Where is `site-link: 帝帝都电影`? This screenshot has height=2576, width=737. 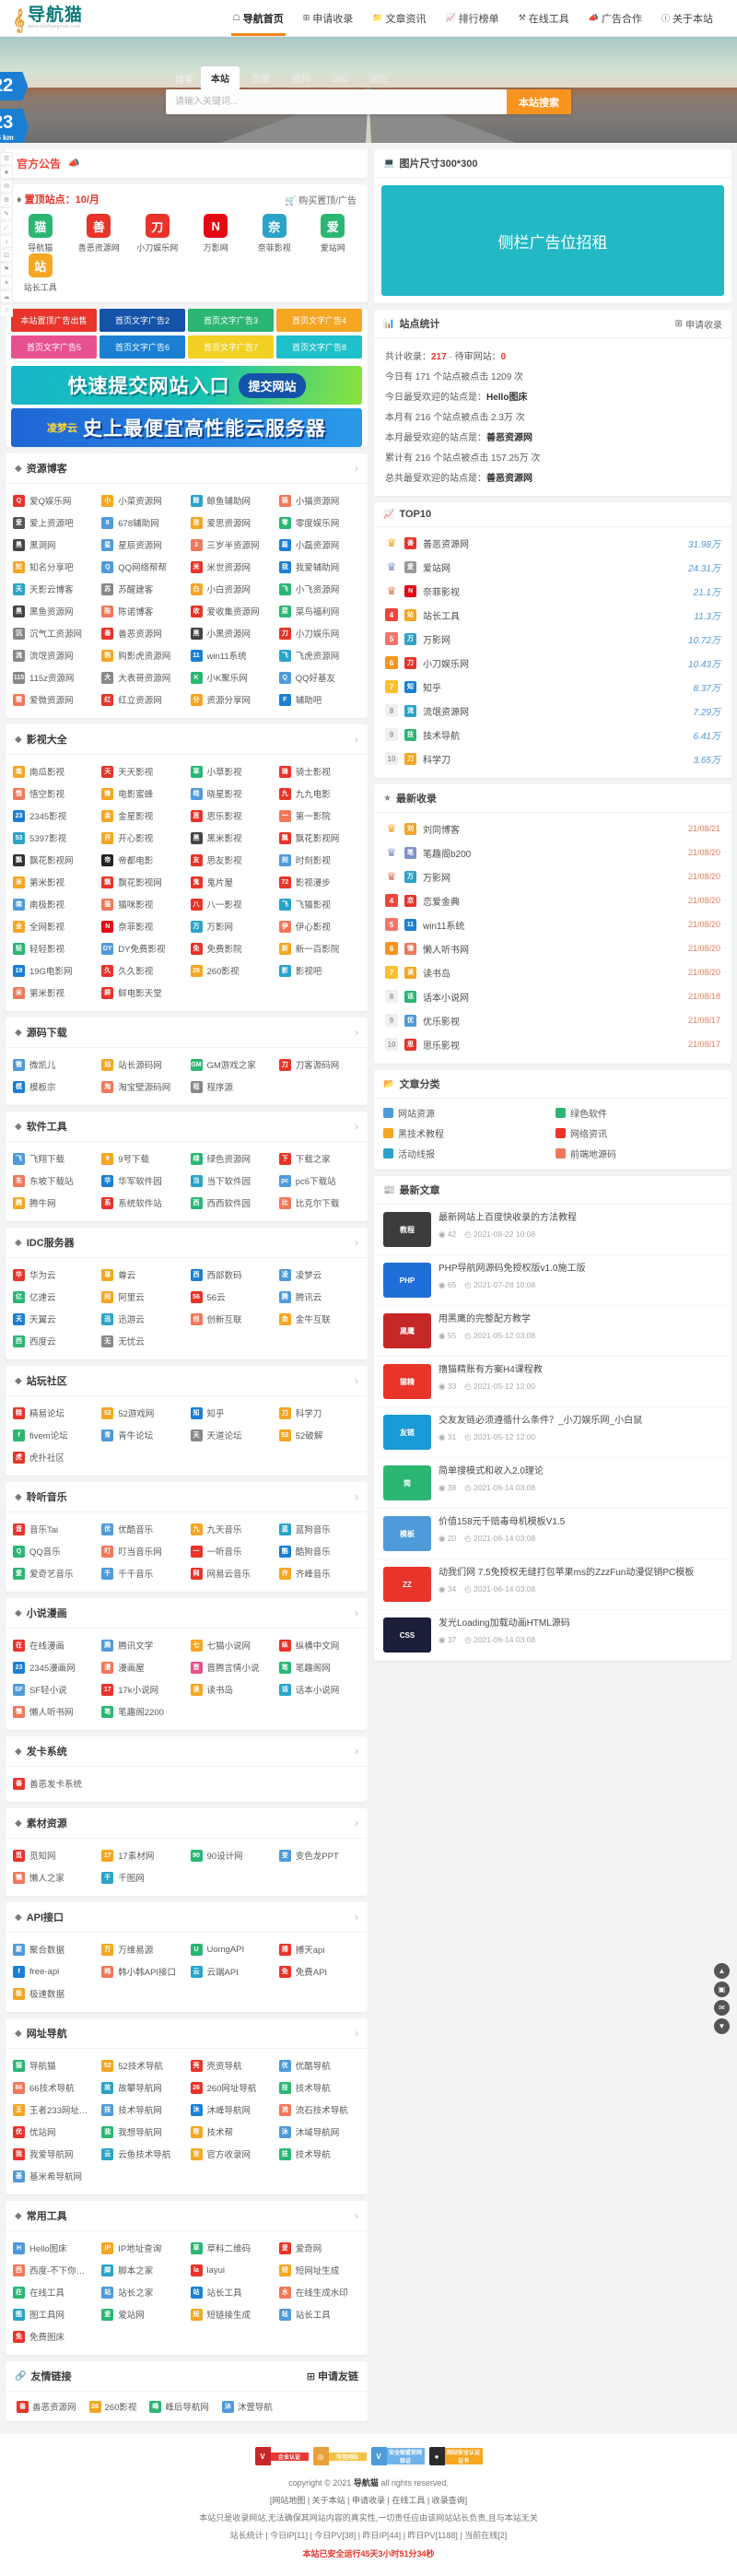
site-link: 帝帝都电影 is located at coordinates (142, 860).